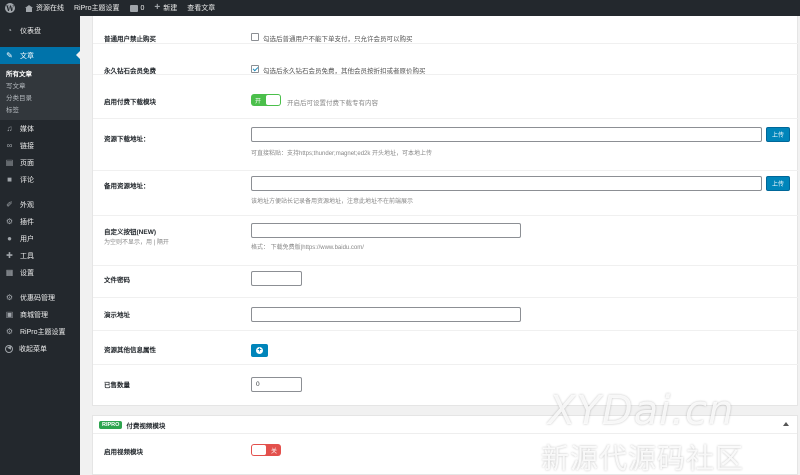 Image resolution: width=800 pixels, height=475 pixels. I want to click on theme-settings-label: RiPro主题设置, so click(97, 8).